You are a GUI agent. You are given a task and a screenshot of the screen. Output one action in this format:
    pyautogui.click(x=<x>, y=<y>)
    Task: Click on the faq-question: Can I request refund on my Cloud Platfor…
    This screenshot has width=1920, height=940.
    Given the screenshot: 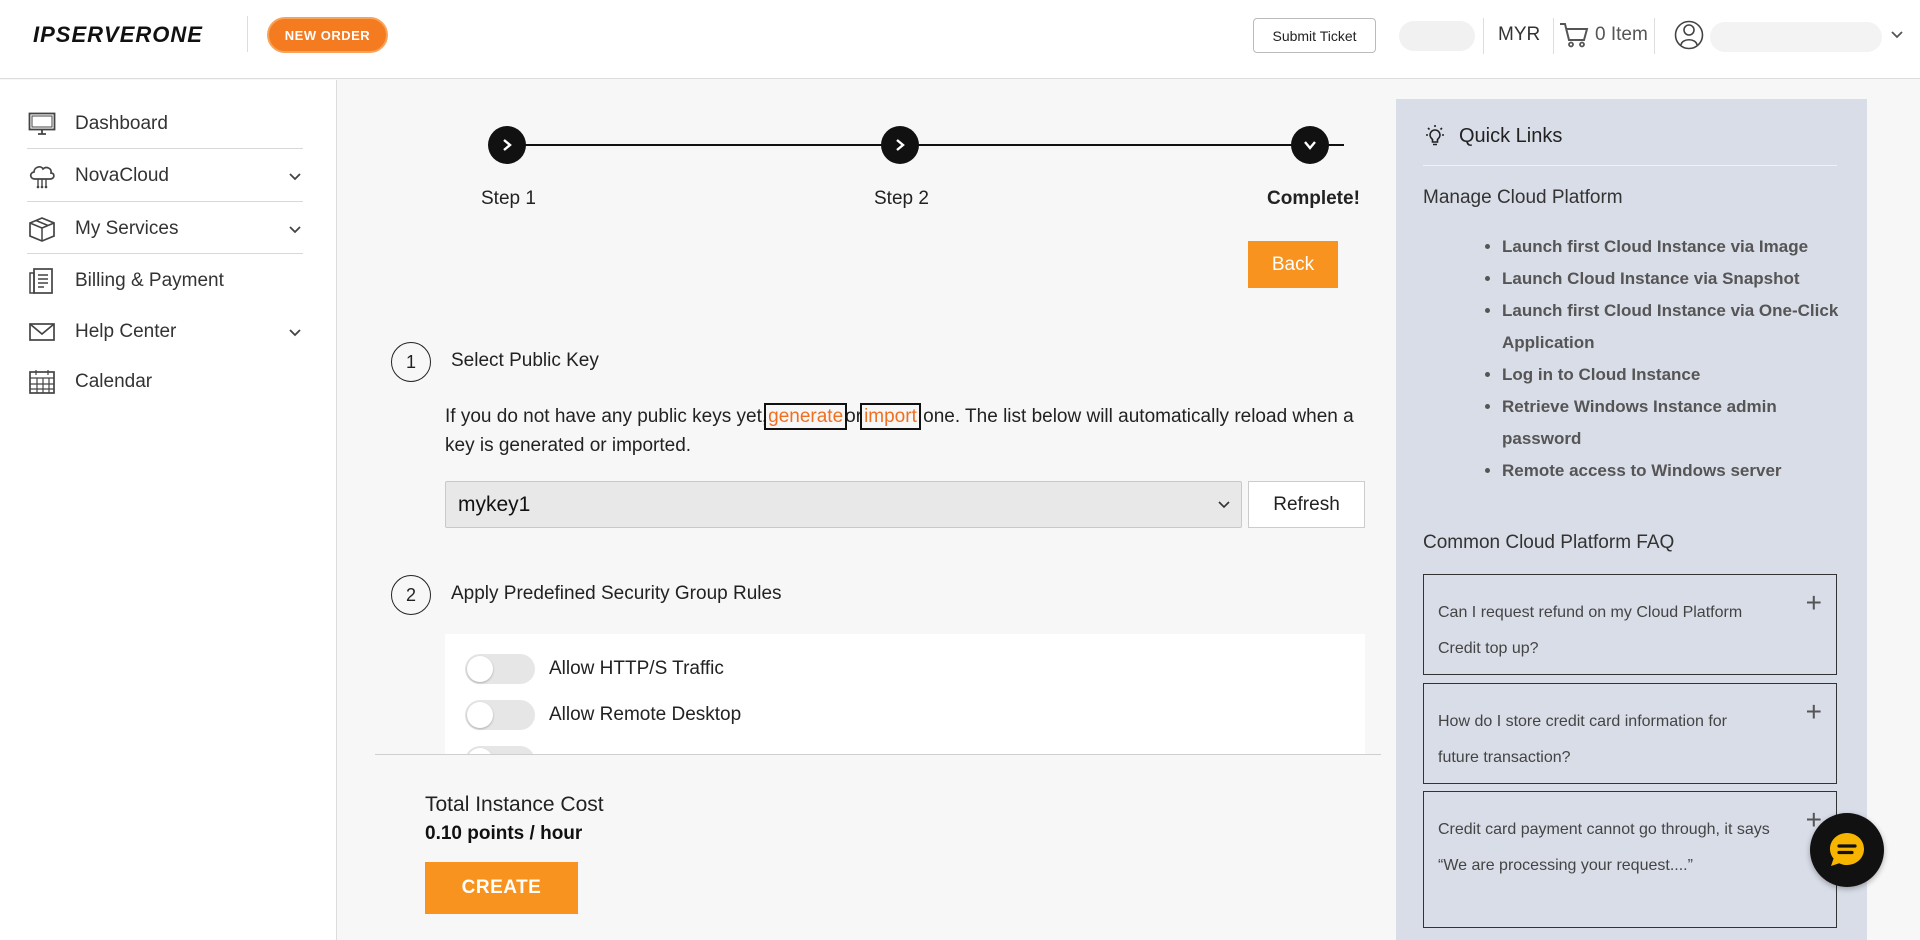 What is the action you would take?
    pyautogui.click(x=1590, y=630)
    